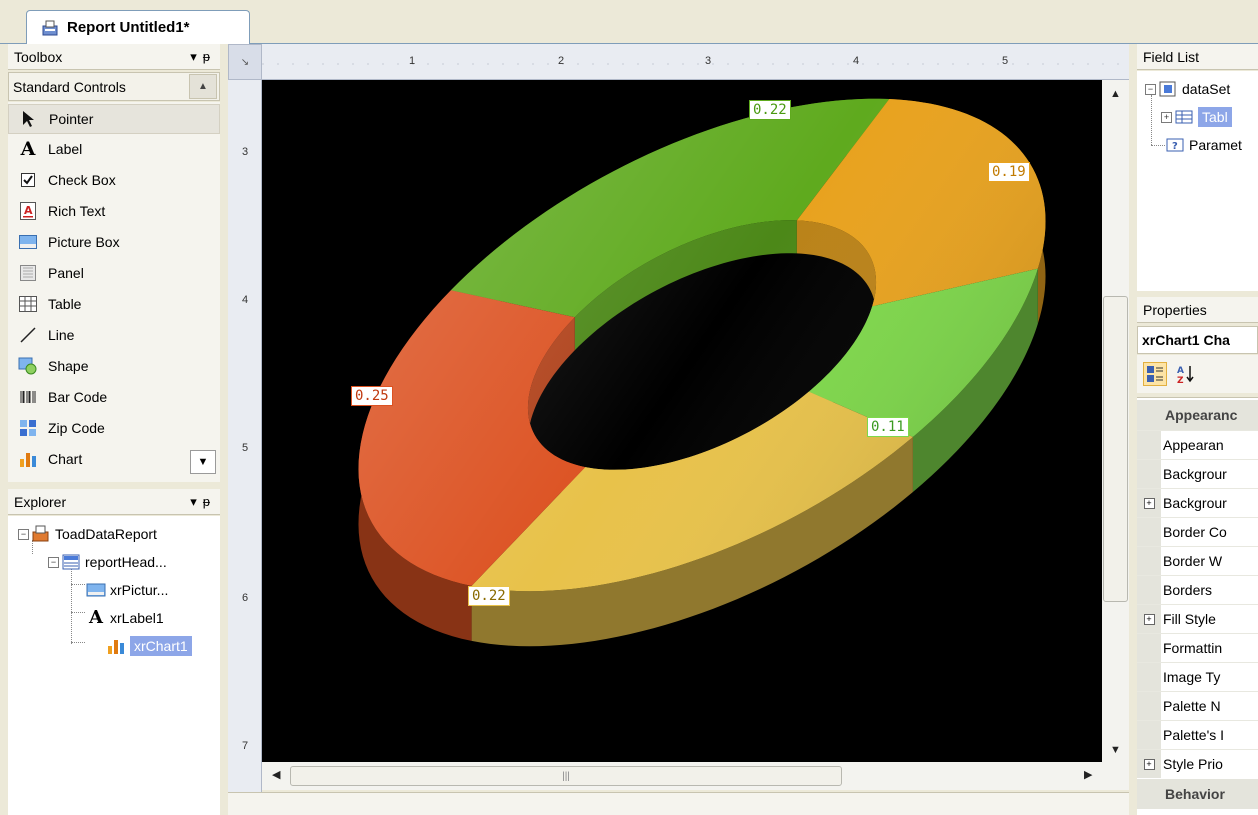 This screenshot has width=1258, height=815. What do you see at coordinates (114, 459) in the screenshot?
I see `toolbox-item-chart: Chart` at bounding box center [114, 459].